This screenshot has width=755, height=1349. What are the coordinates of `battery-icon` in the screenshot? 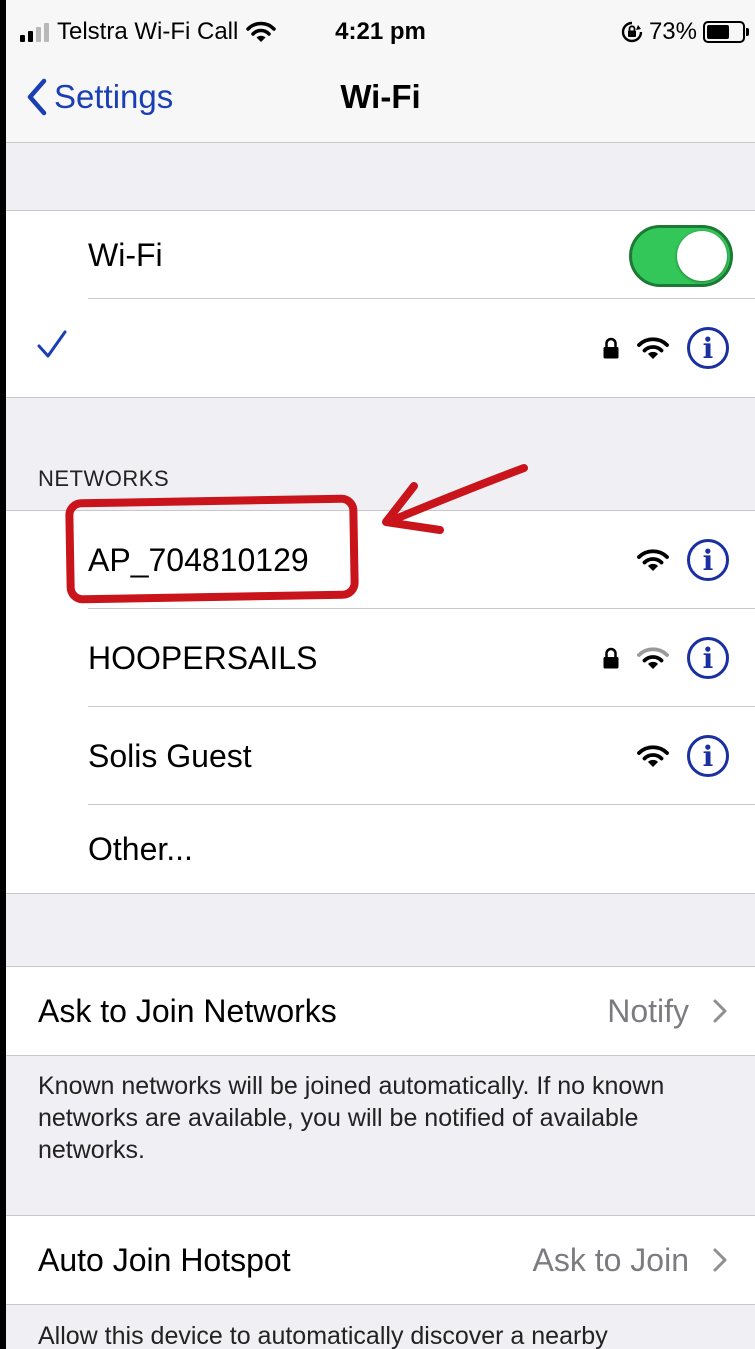 It's located at (726, 32).